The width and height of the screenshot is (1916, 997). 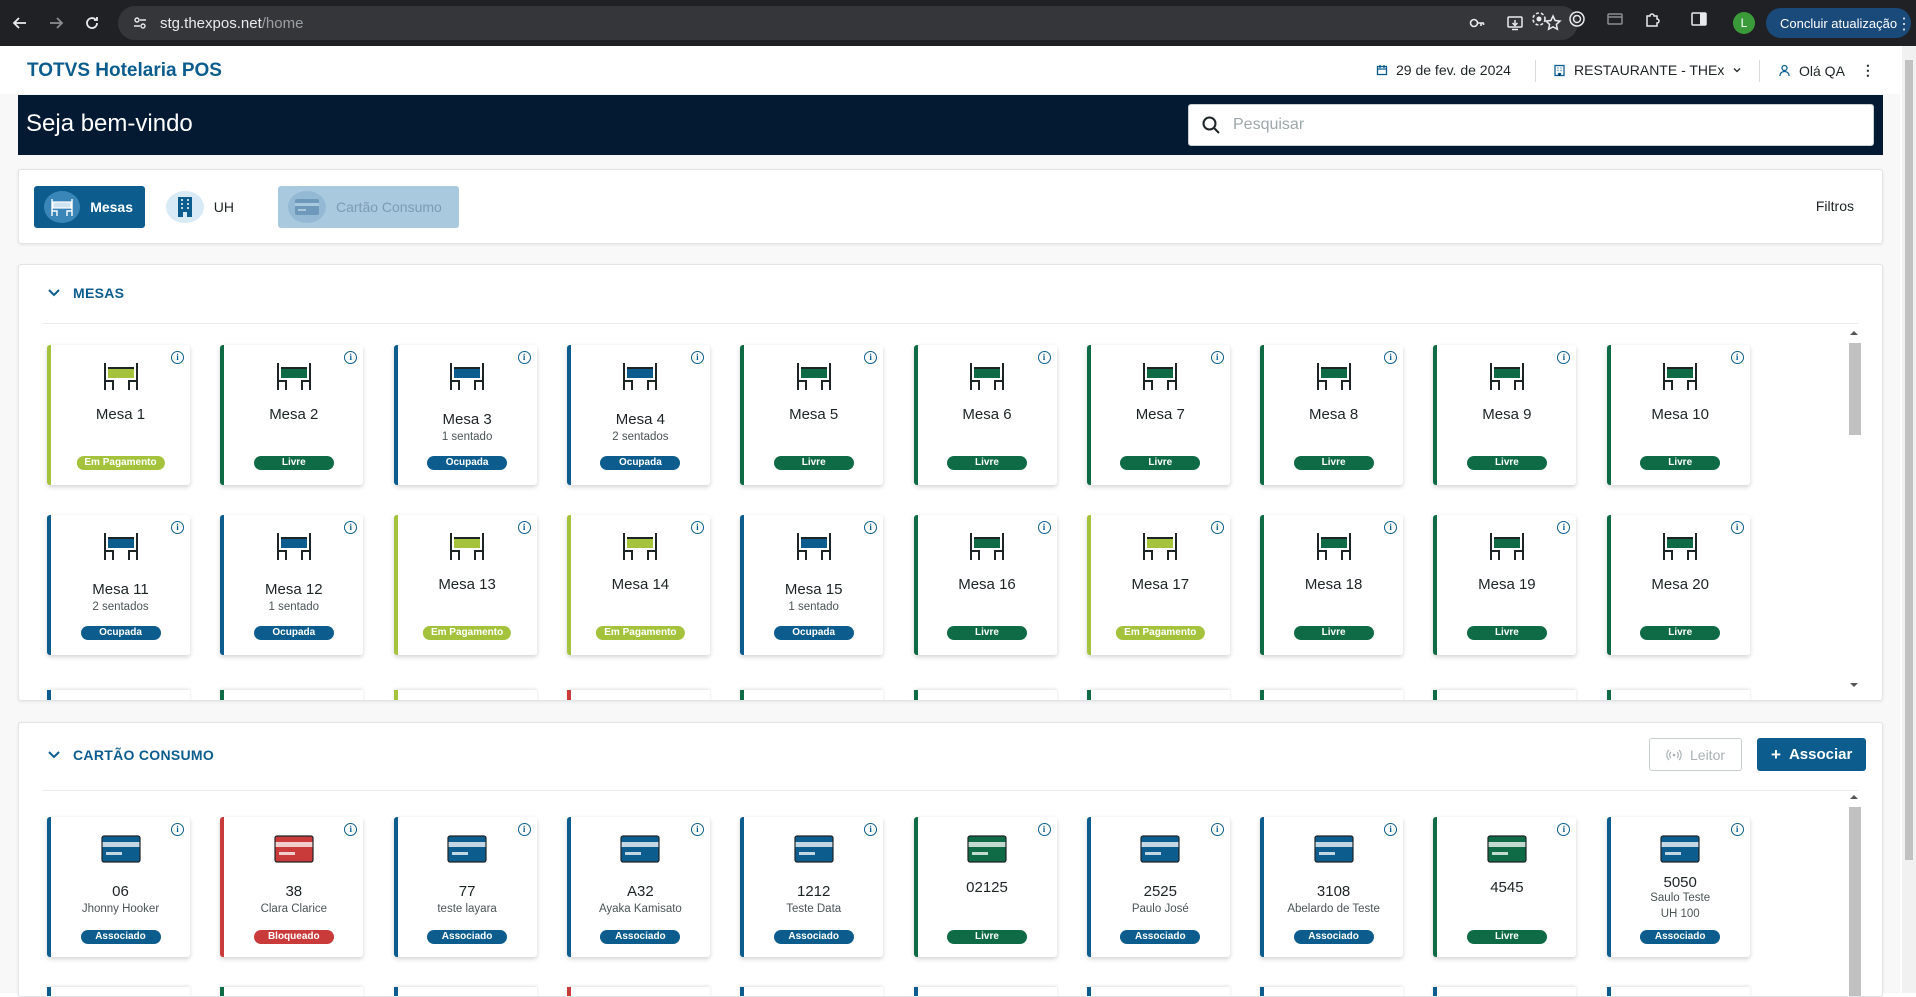 I want to click on table-card: i Mesa 12 1 sentado Ocupada, so click(x=292, y=585).